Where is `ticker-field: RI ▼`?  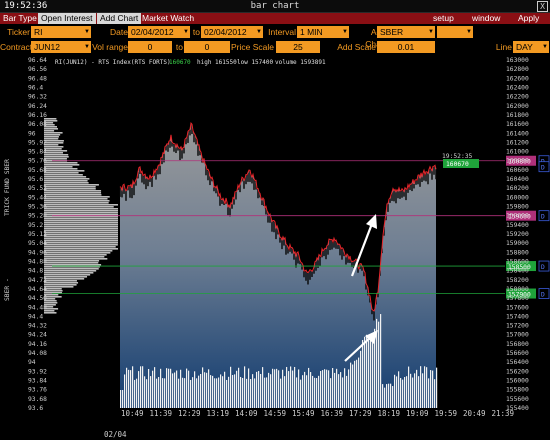 ticker-field: RI ▼ is located at coordinates (61, 32).